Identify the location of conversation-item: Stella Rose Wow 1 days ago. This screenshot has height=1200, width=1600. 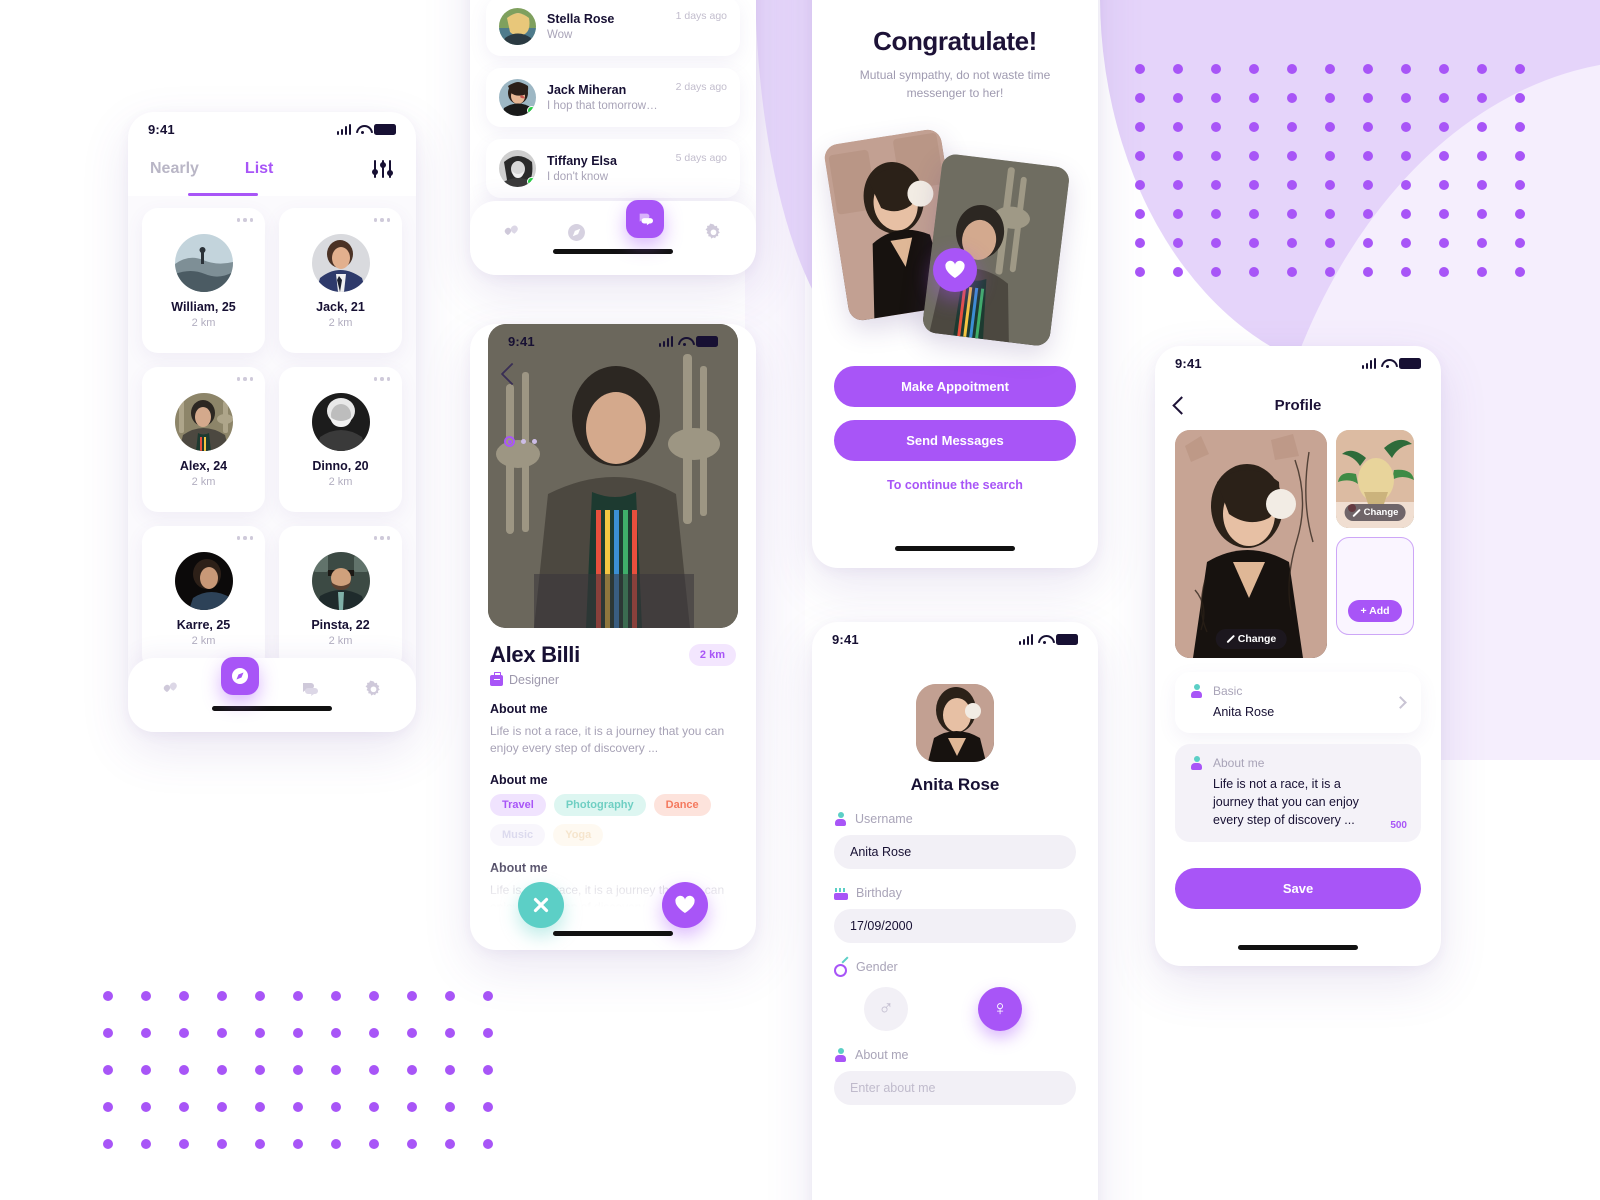
(613, 28).